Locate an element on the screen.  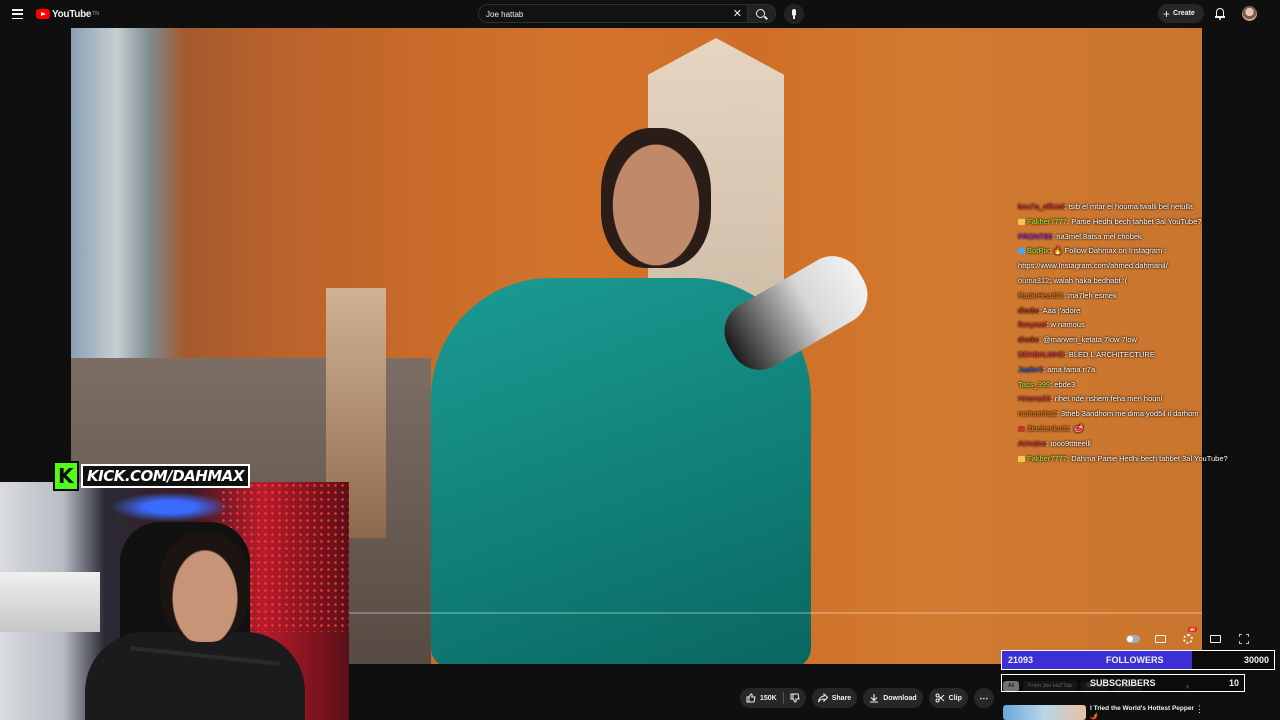
kick-banner: KICK.COM/DAHMAX is located at coordinates (156, 476).